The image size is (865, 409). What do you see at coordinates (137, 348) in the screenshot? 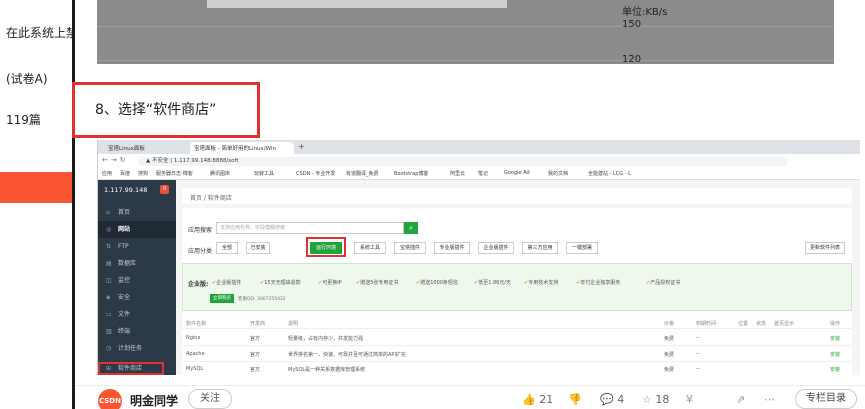
I see `bt-menu-cron: ◷ 计划任务` at bounding box center [137, 348].